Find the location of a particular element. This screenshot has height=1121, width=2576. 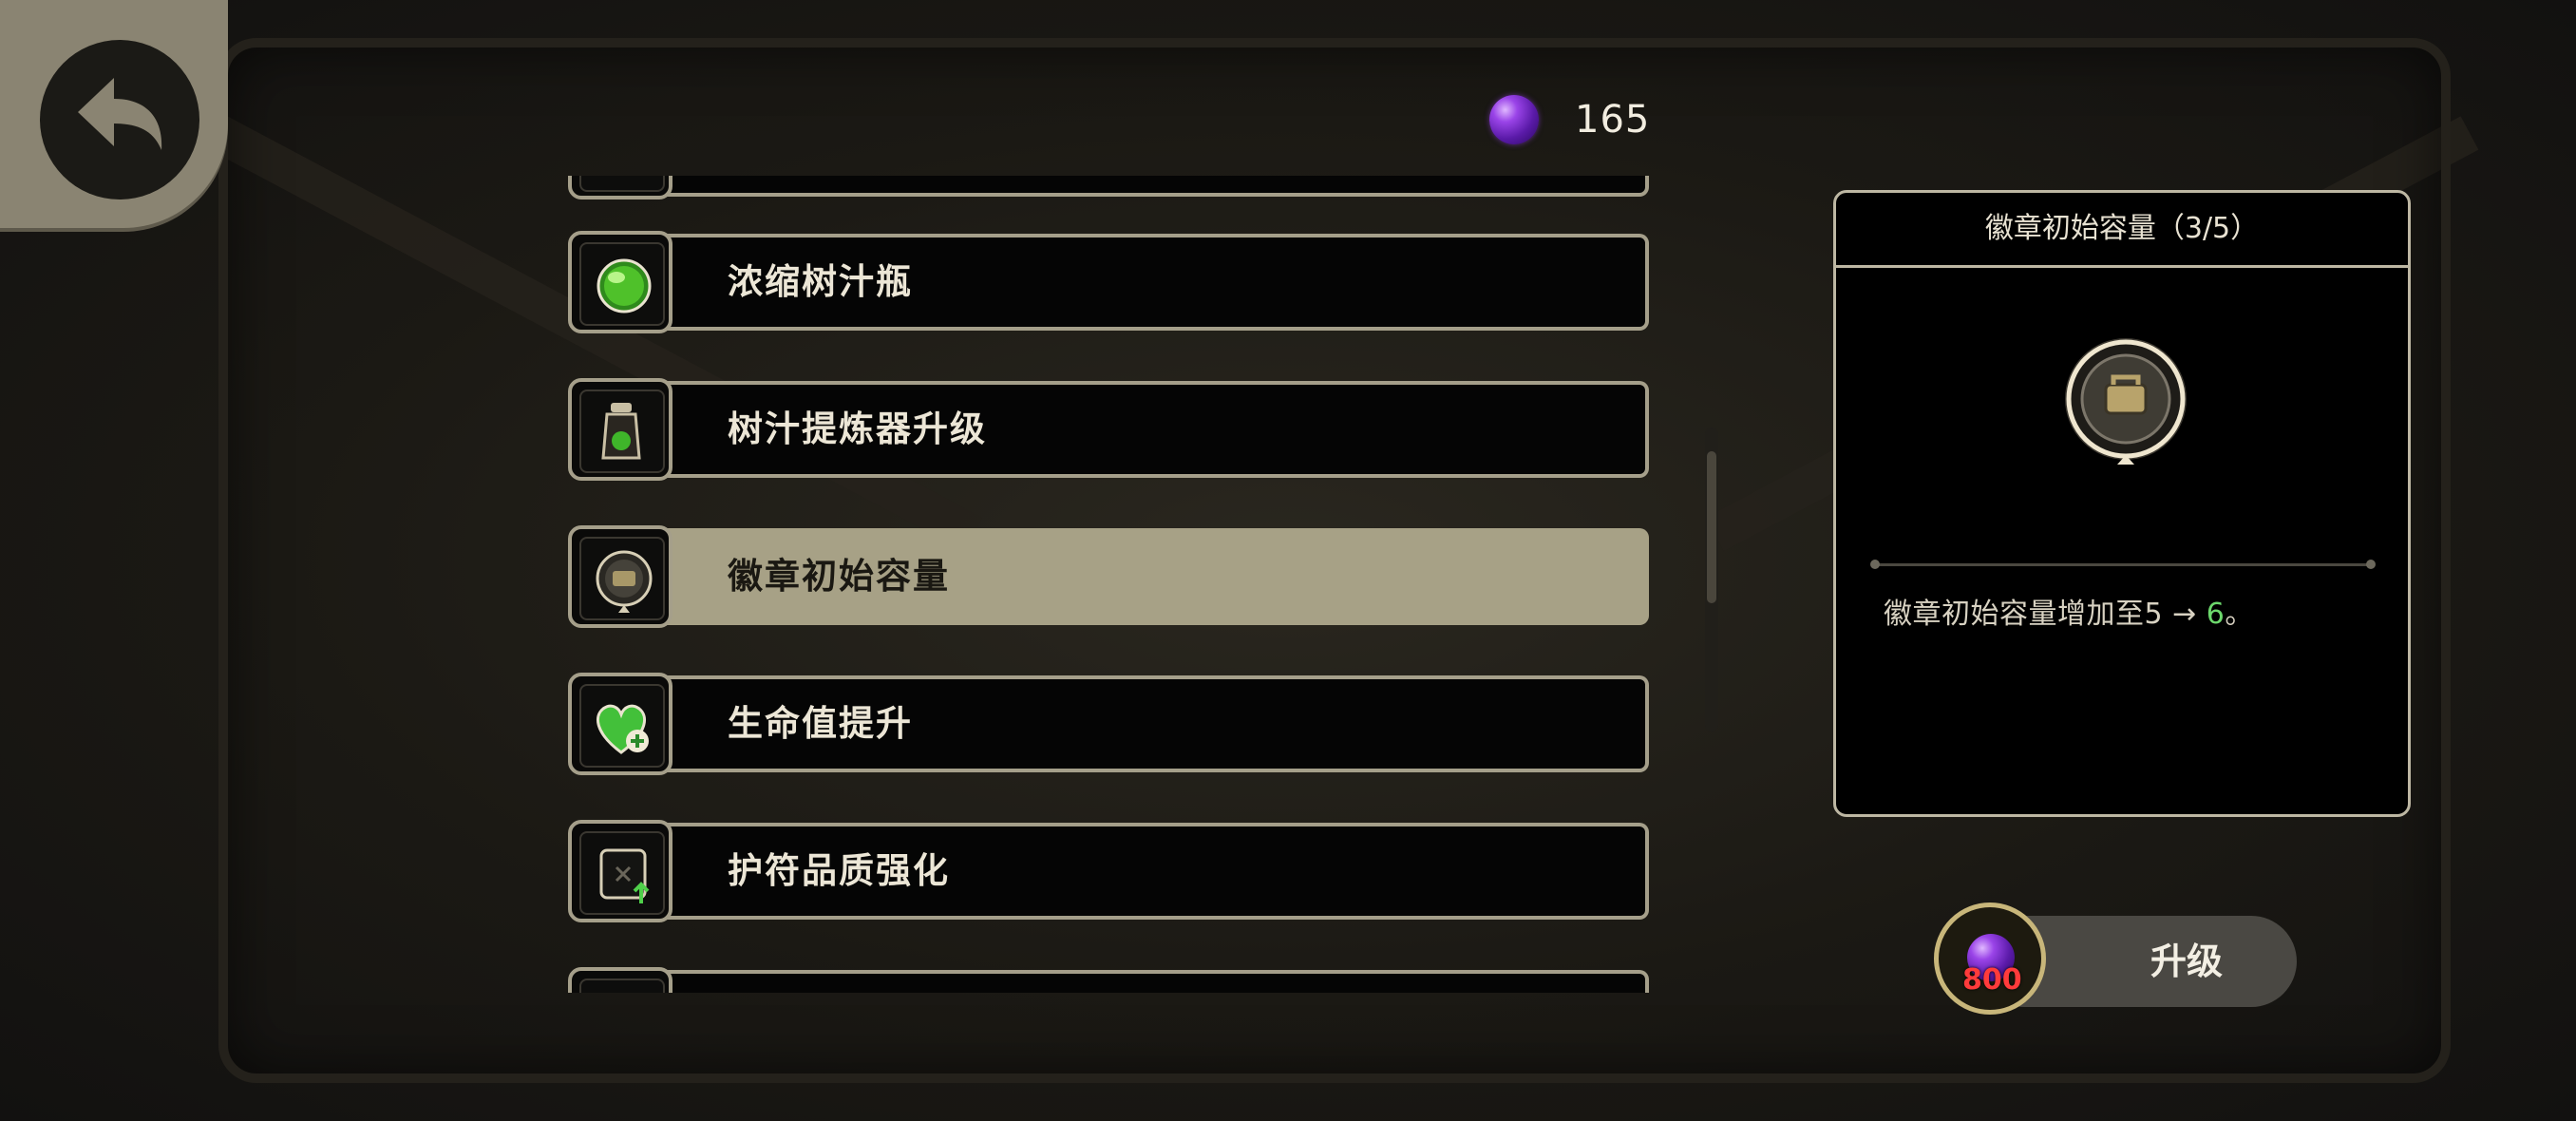

upgrade-row-partial-top is located at coordinates (1112, 188).